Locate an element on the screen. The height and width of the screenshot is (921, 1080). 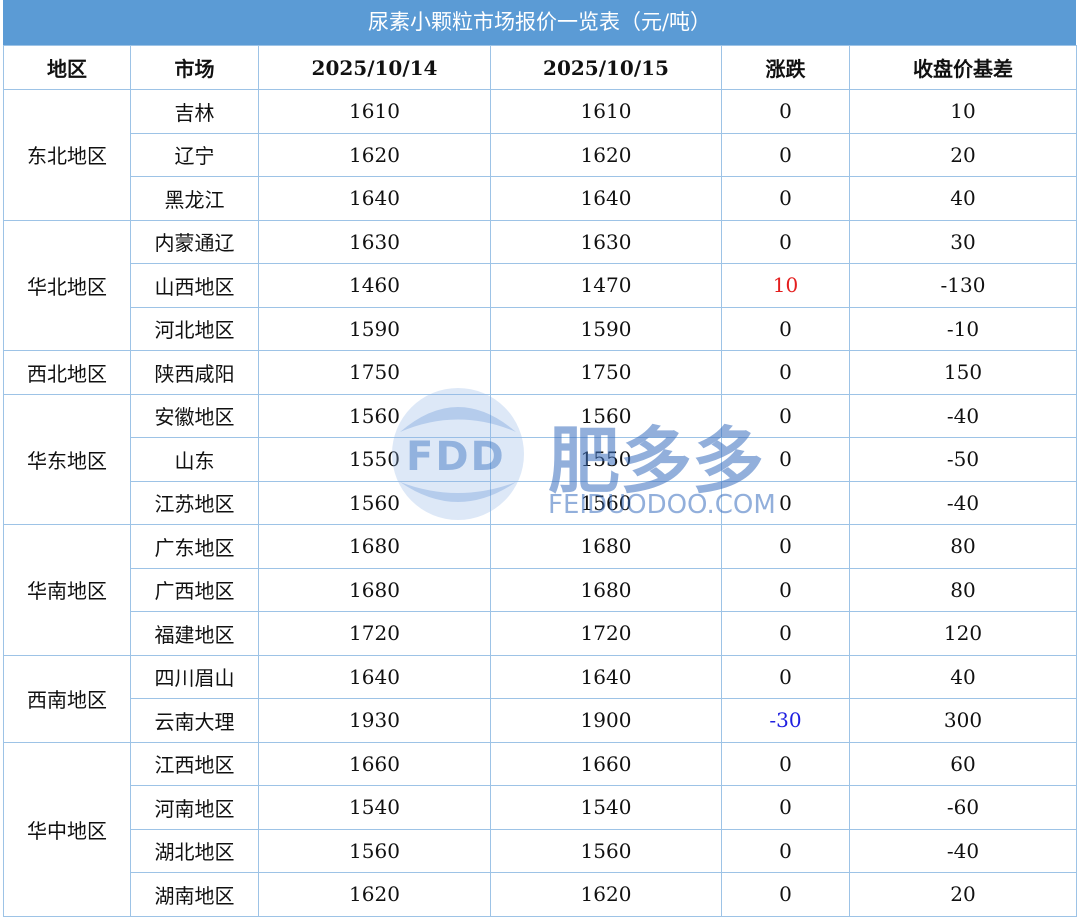
market-cell: 吉林 is located at coordinates (194, 111).